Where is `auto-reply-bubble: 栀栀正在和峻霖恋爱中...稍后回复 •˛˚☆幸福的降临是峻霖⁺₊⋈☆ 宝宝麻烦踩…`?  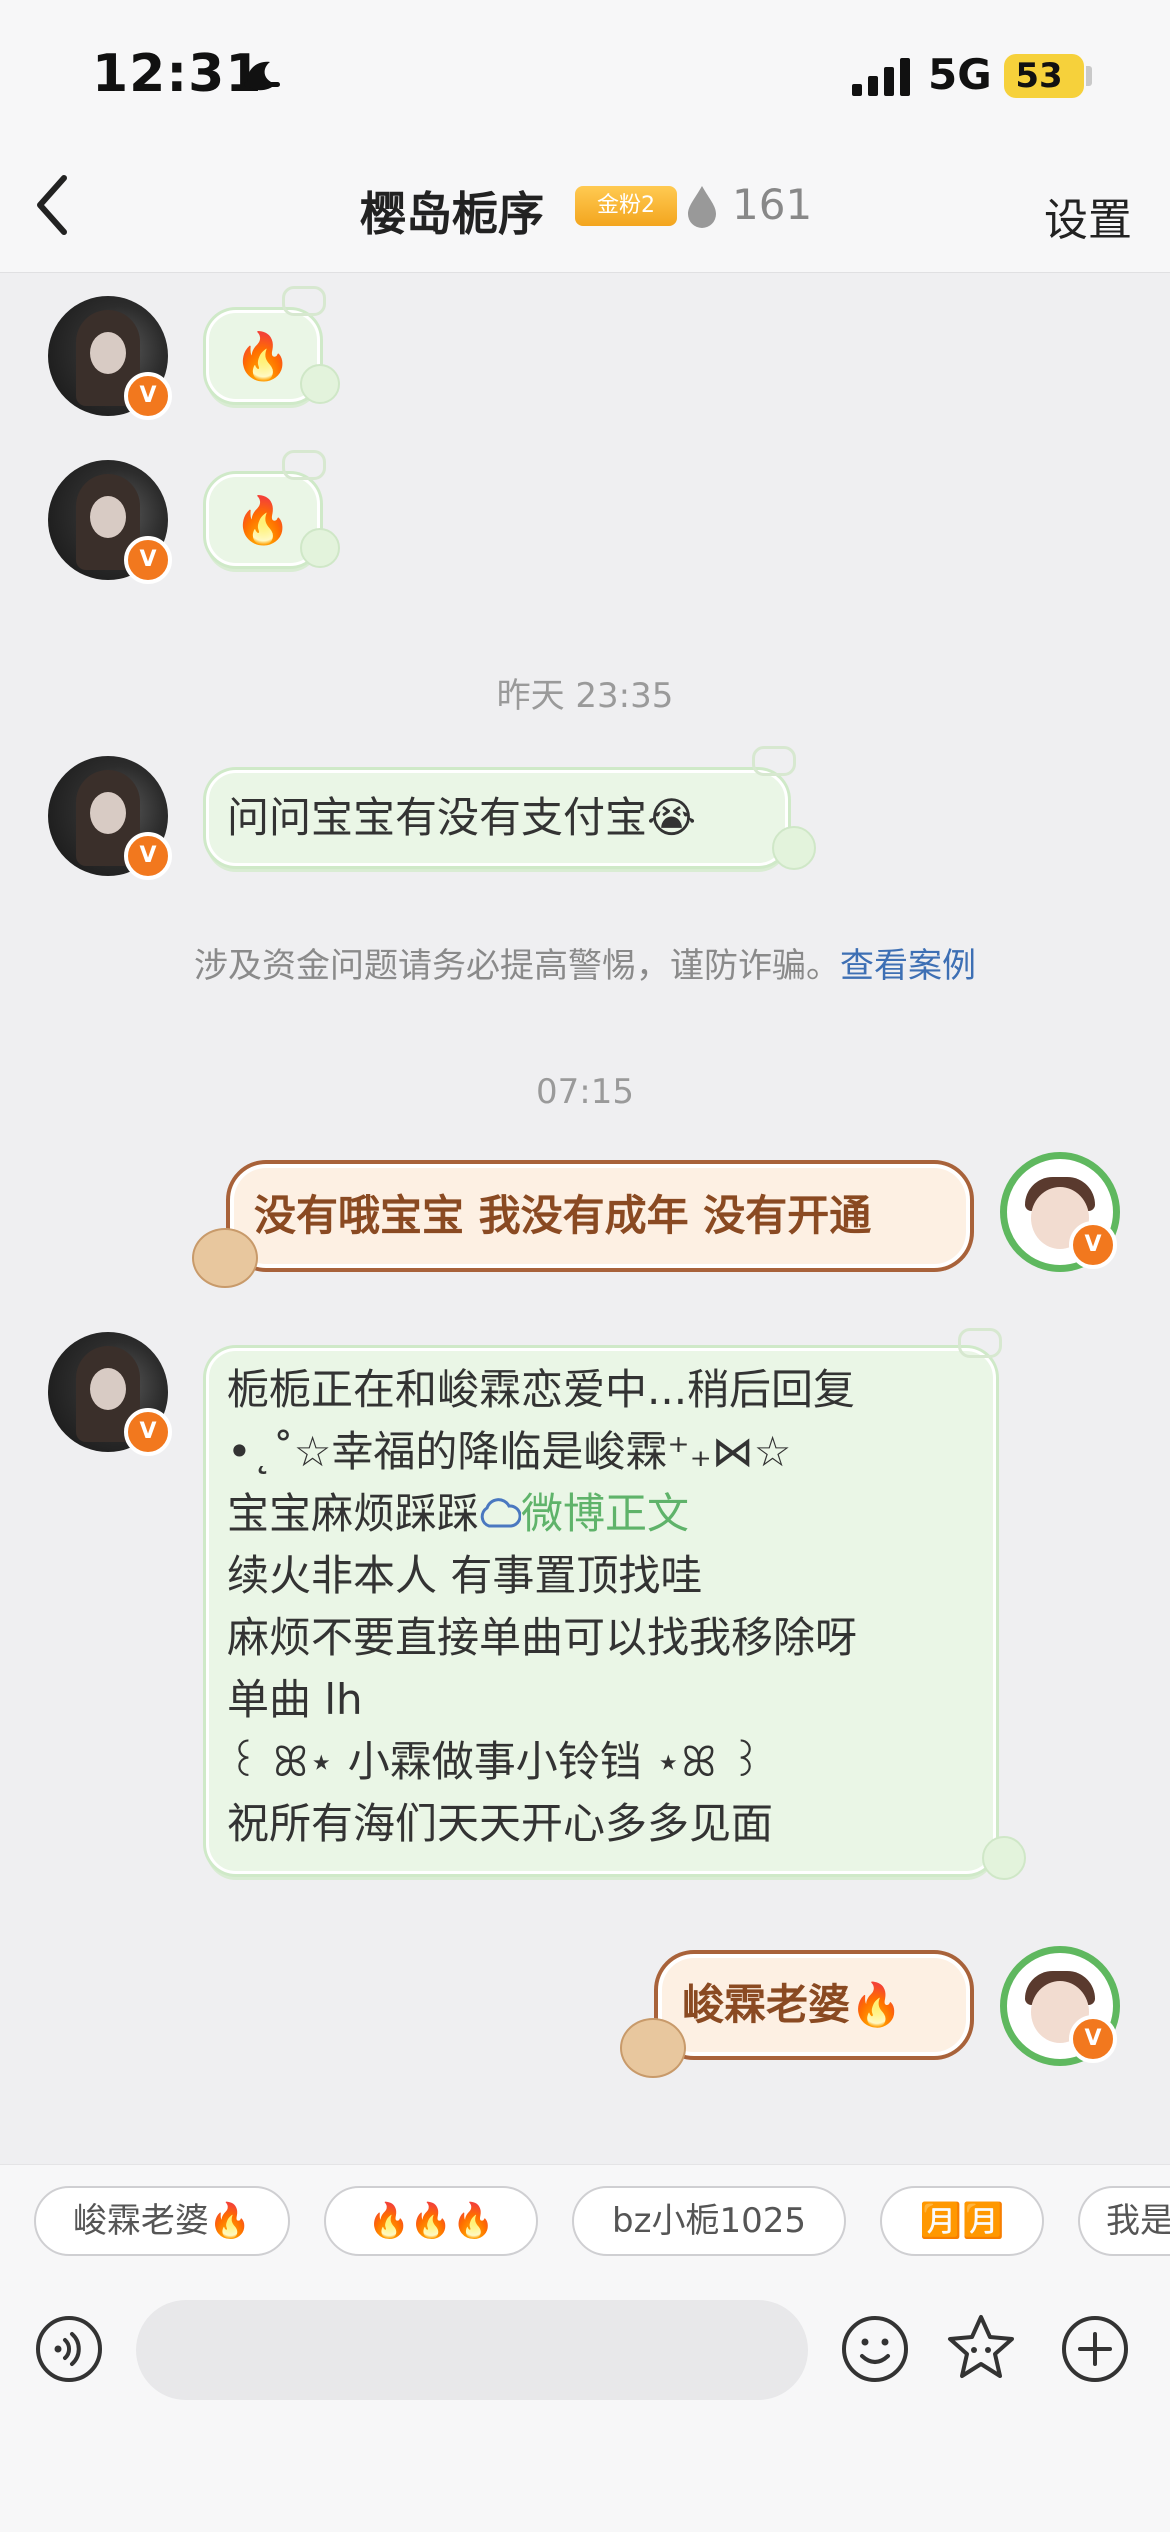 auto-reply-bubble: 栀栀正在和峻霖恋爱中...稍后回复 •˛˚☆幸福的降临是峻霖⁺₊⋈☆ 宝宝麻烦踩… is located at coordinates (601, 1611).